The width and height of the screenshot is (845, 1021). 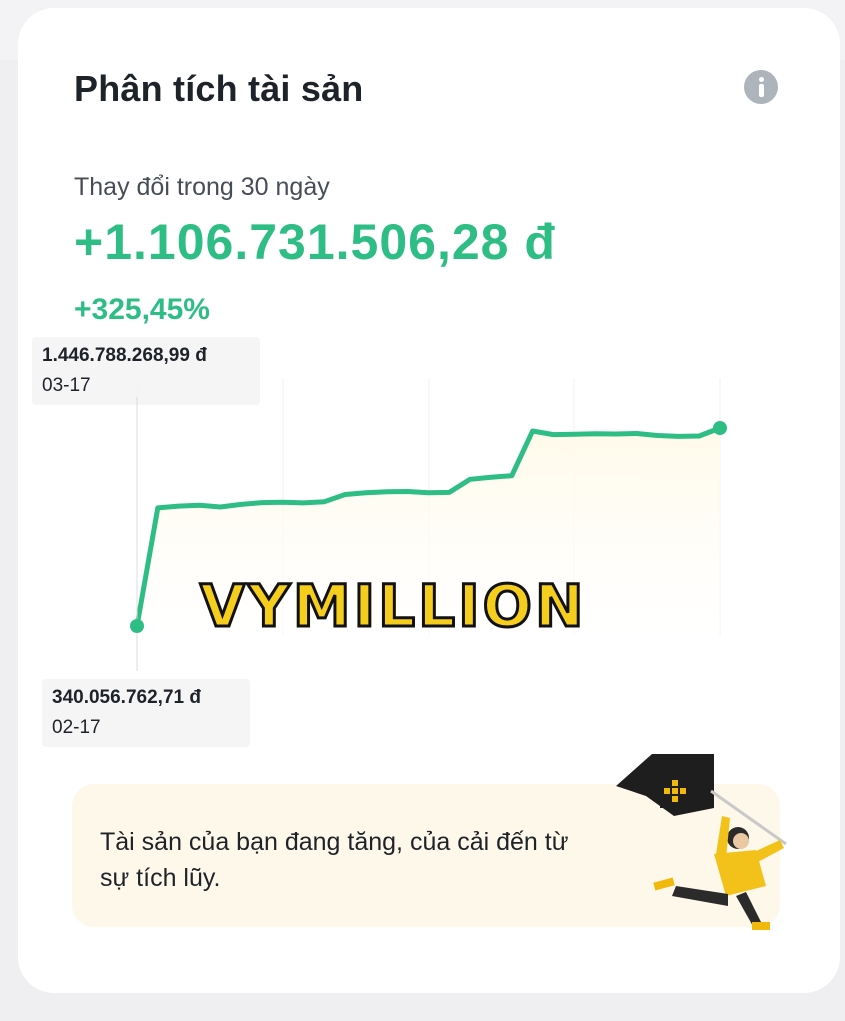 I want to click on mascot-left-arm, so click(x=723, y=837).